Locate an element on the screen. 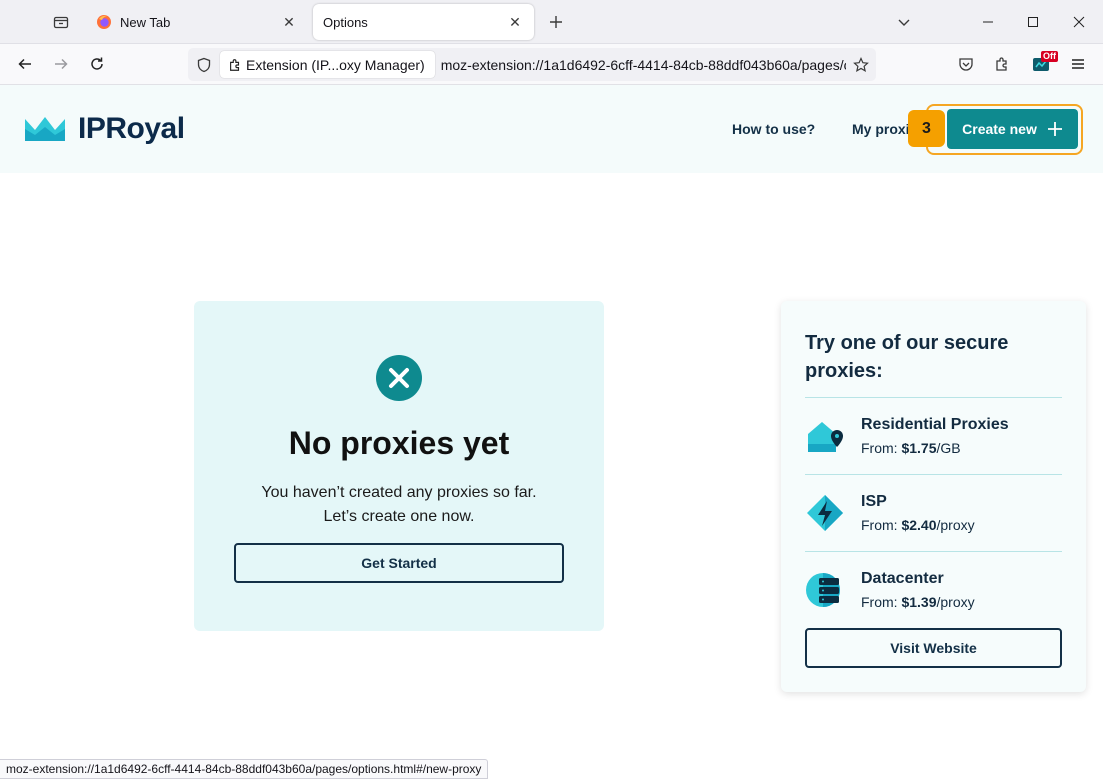  minimize-button is located at coordinates (988, 22).